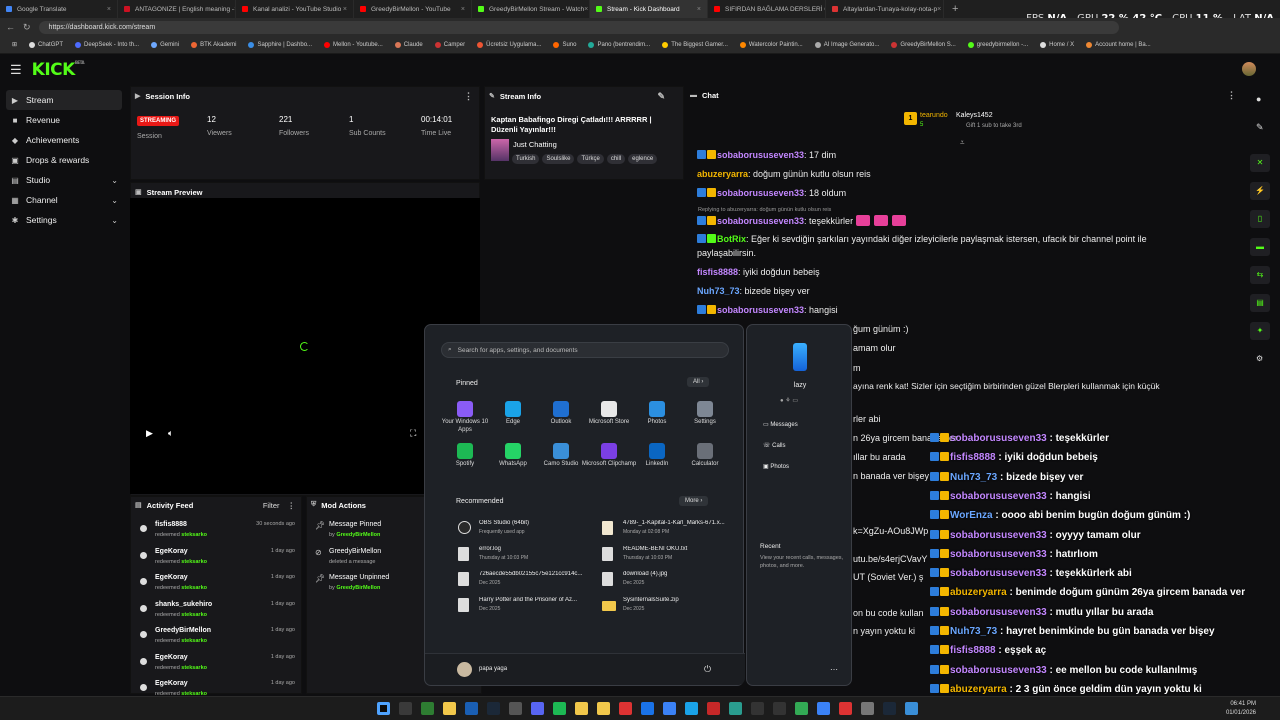  Describe the element at coordinates (713, 708) in the screenshot. I see `opera-gx-icon` at that location.